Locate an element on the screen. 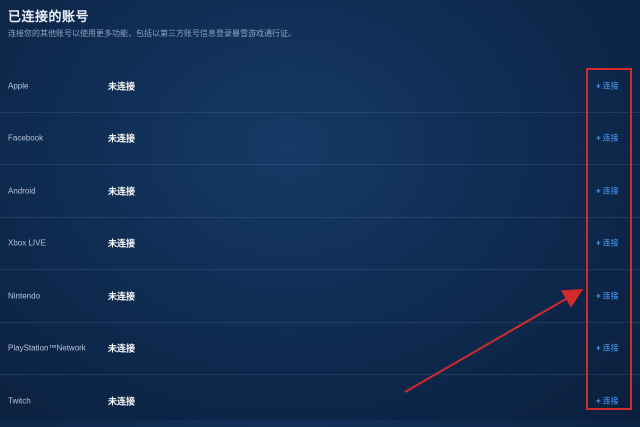  account-name: Facebook is located at coordinates (26, 138).